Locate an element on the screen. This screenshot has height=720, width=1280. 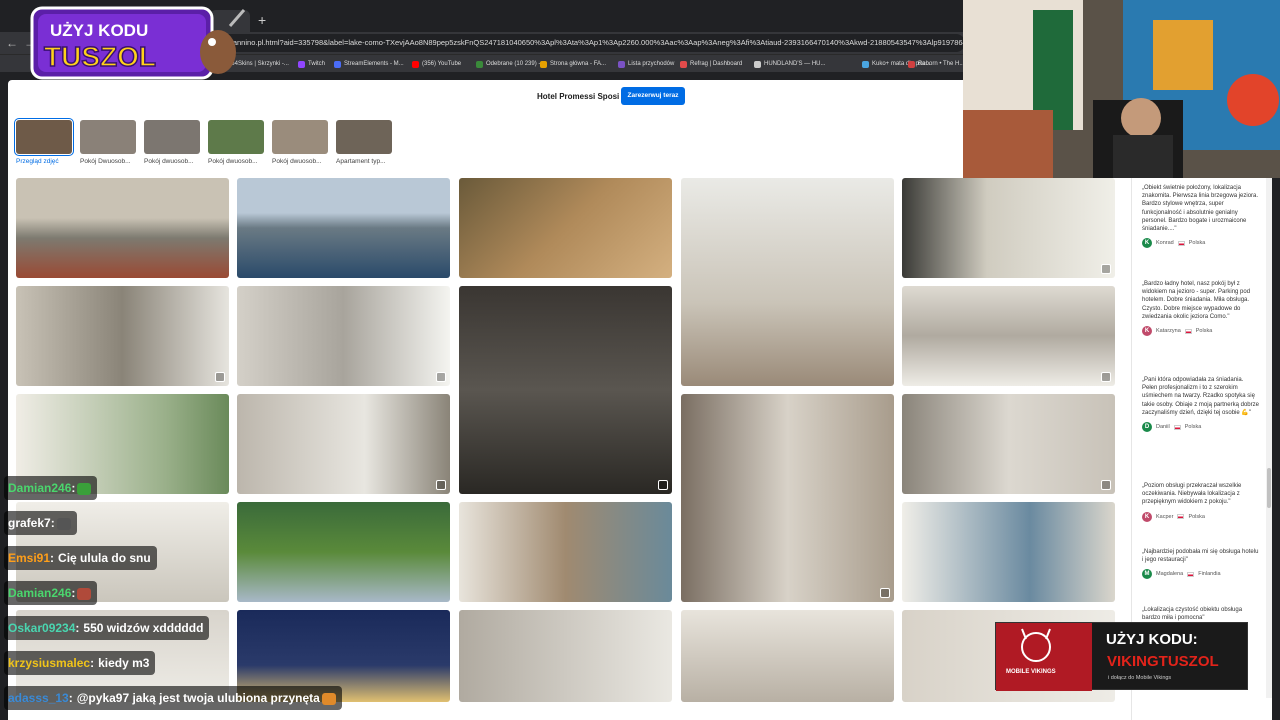
promo-line3: i dołącz do Mobile Vikings is located at coordinates (1140, 678).